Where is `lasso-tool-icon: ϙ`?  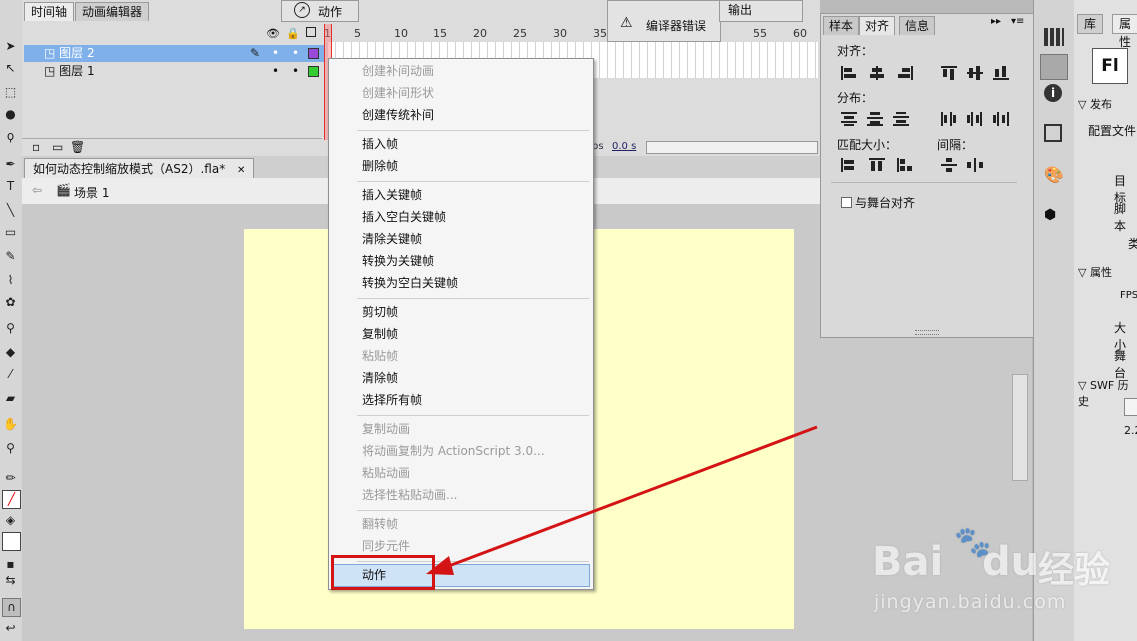
lasso-tool-icon: ϙ is located at coordinates (10, 136).